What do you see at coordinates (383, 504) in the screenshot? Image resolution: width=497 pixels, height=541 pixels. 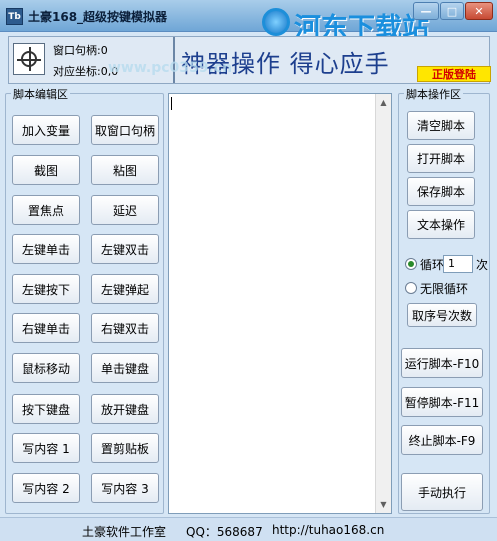 I see `scroll-down-icon: ▼` at bounding box center [383, 504].